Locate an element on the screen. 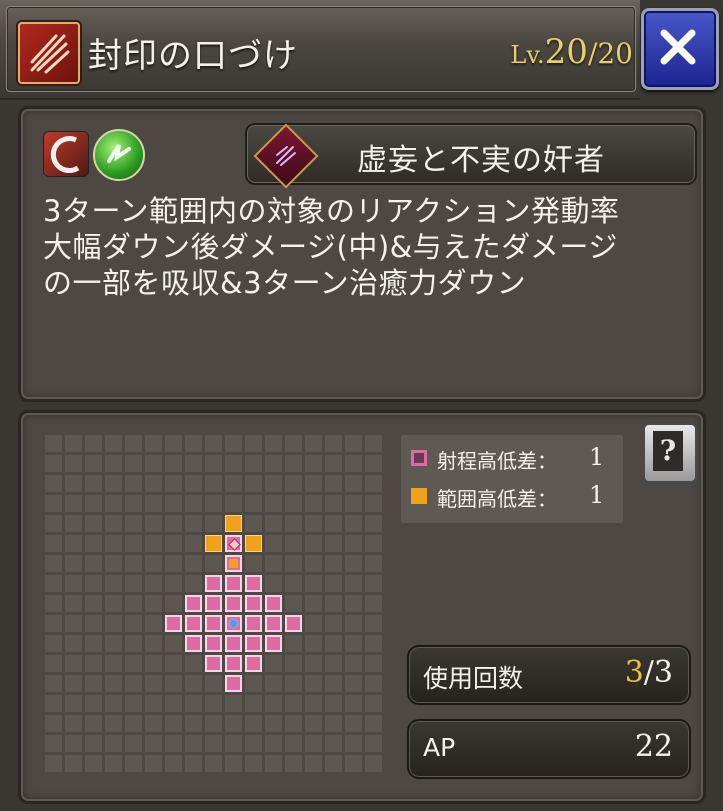 The image size is (723, 811). close-icon is located at coordinates (678, 47).